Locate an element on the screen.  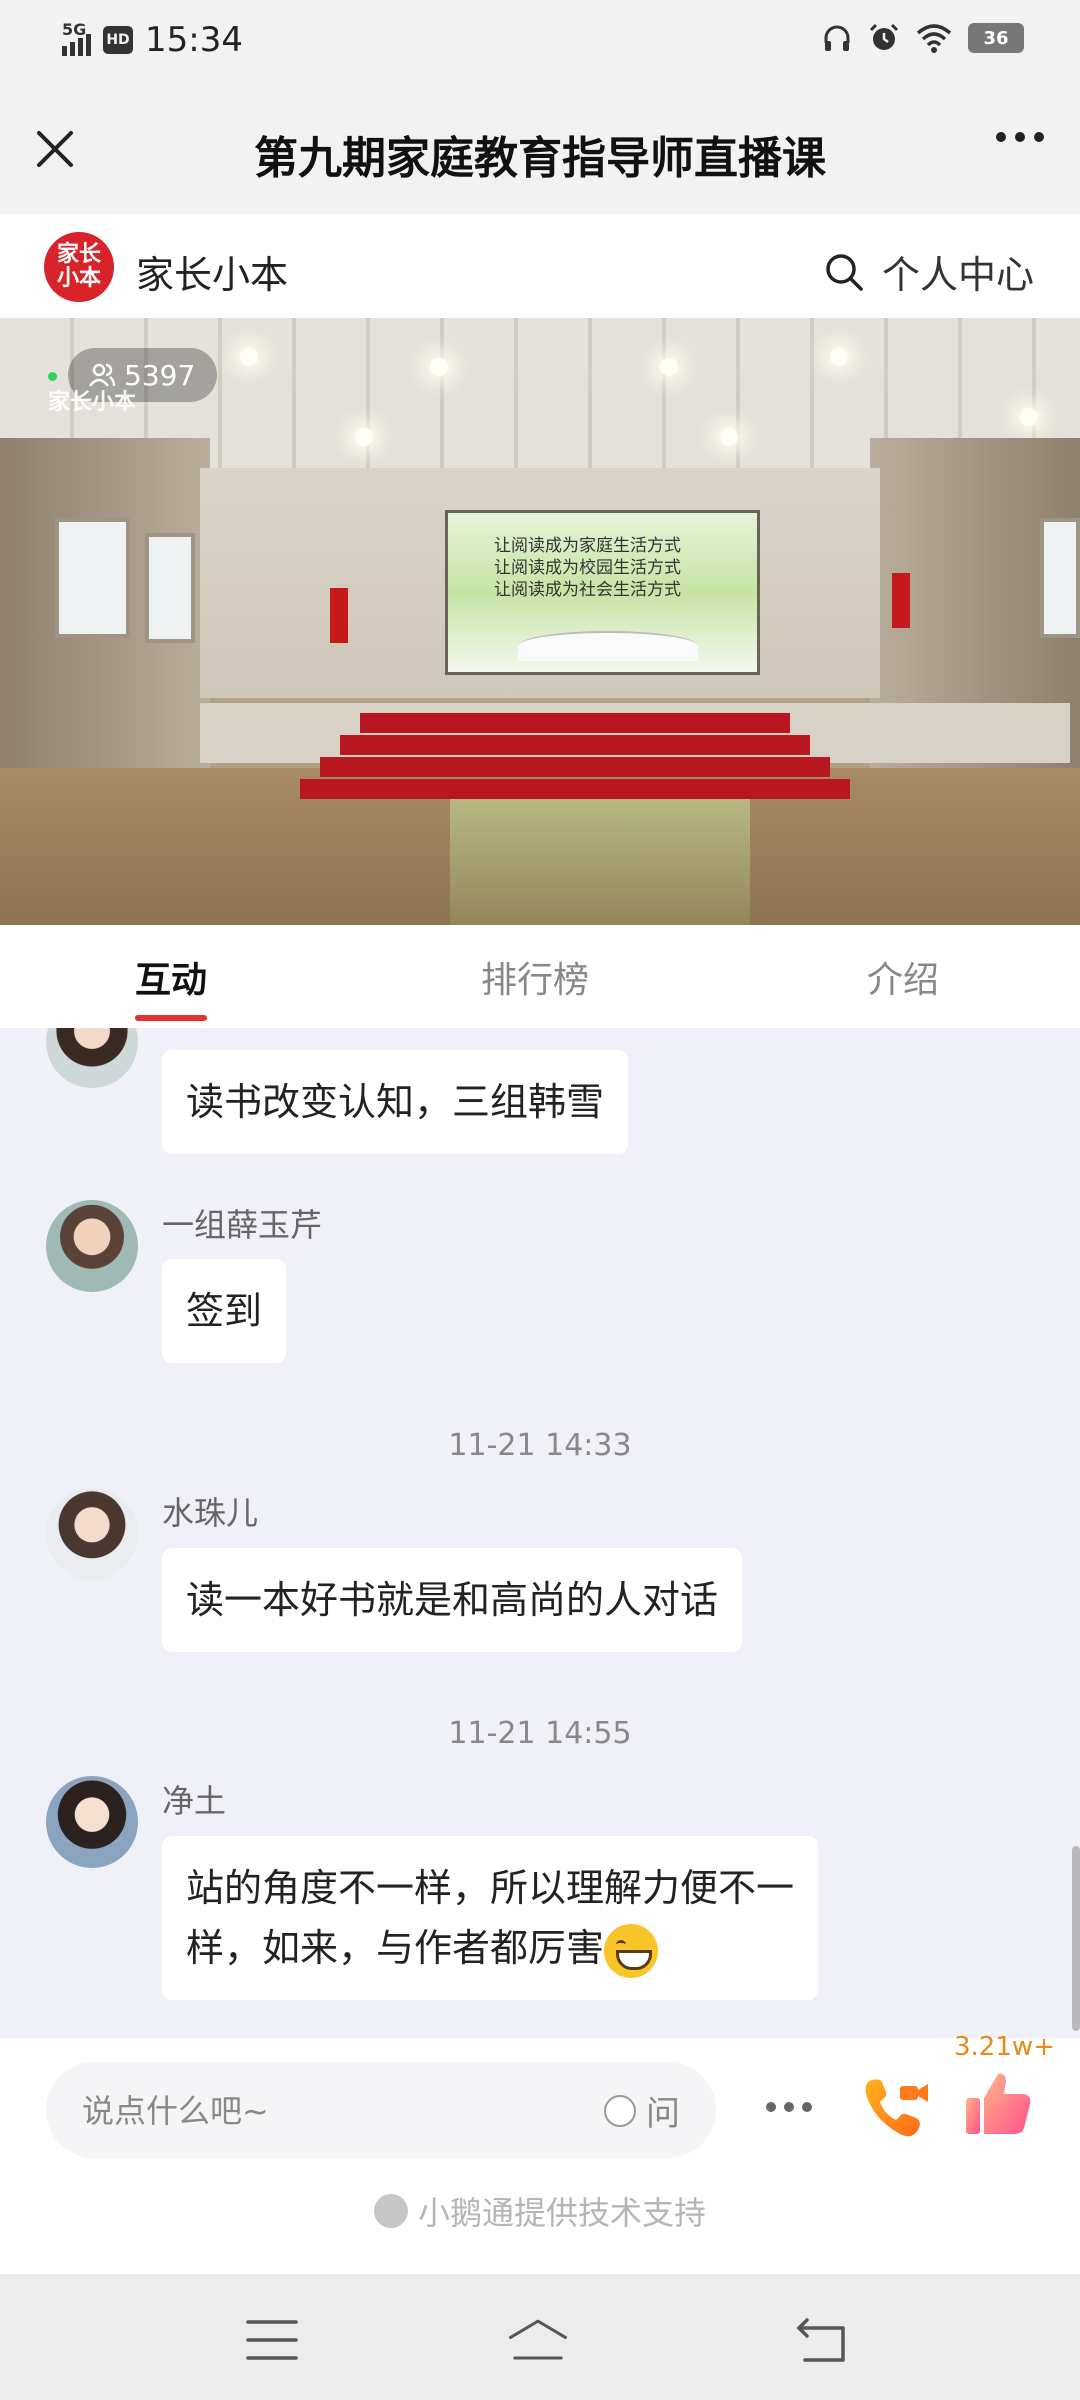
tab-bar: 互动 排行榜 介绍 is located at coordinates (540, 976).